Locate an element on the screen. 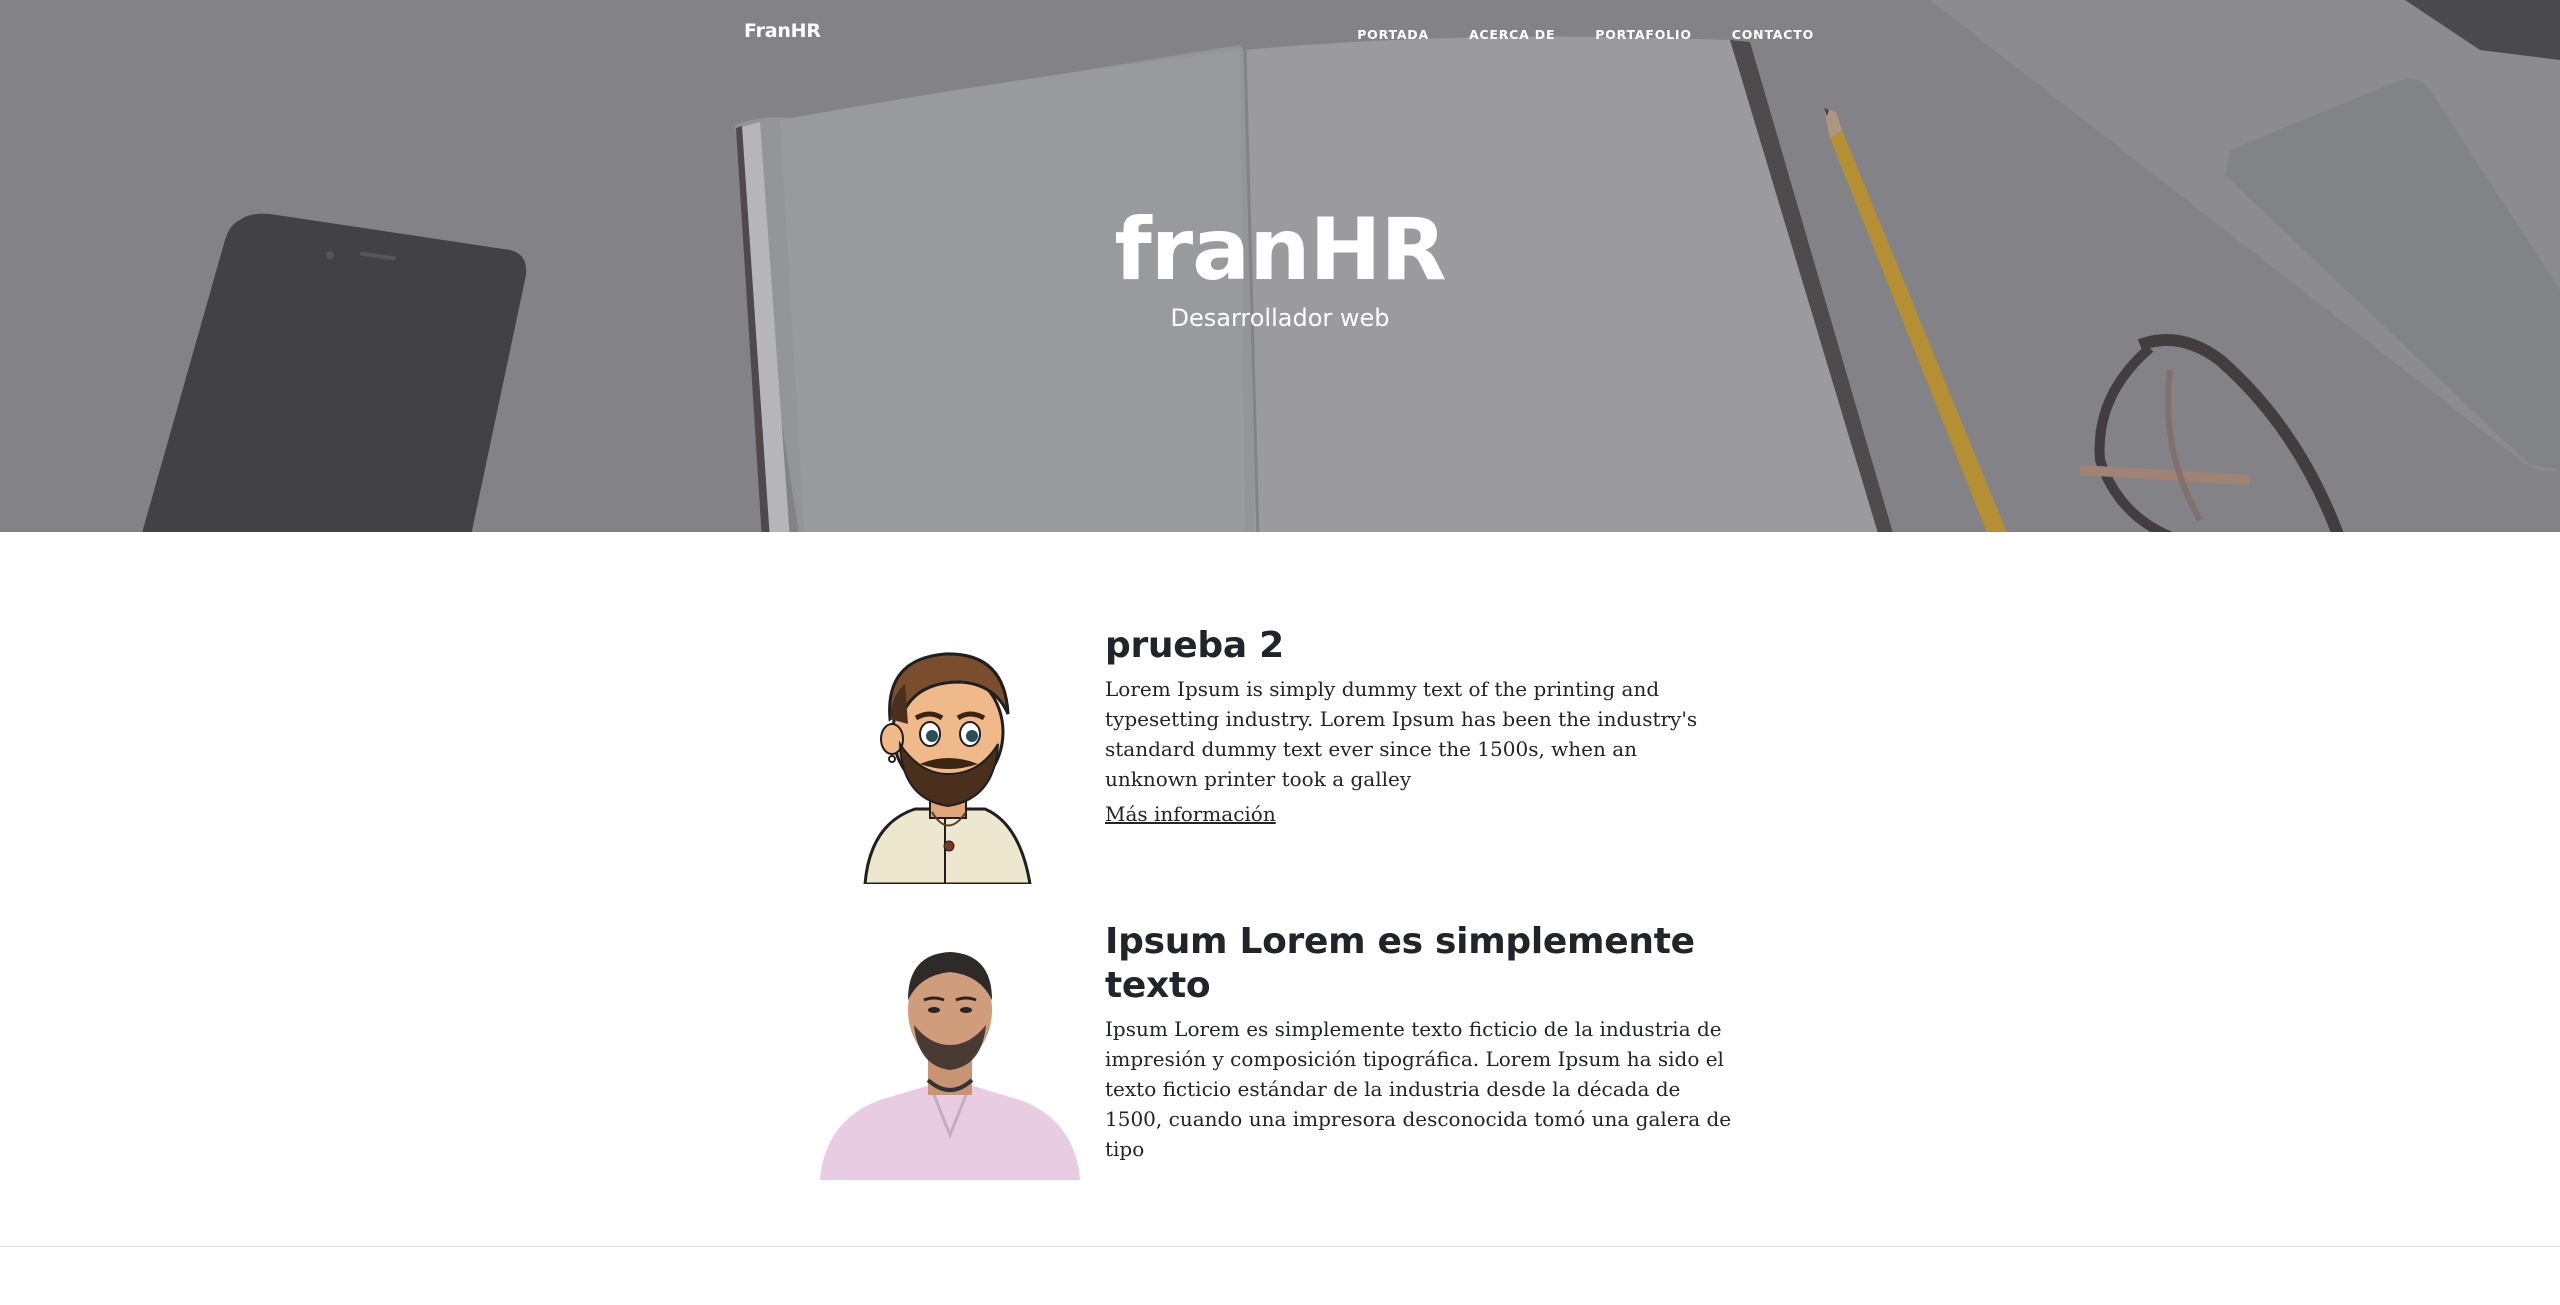  hero-title: franHR is located at coordinates (1280, 250).